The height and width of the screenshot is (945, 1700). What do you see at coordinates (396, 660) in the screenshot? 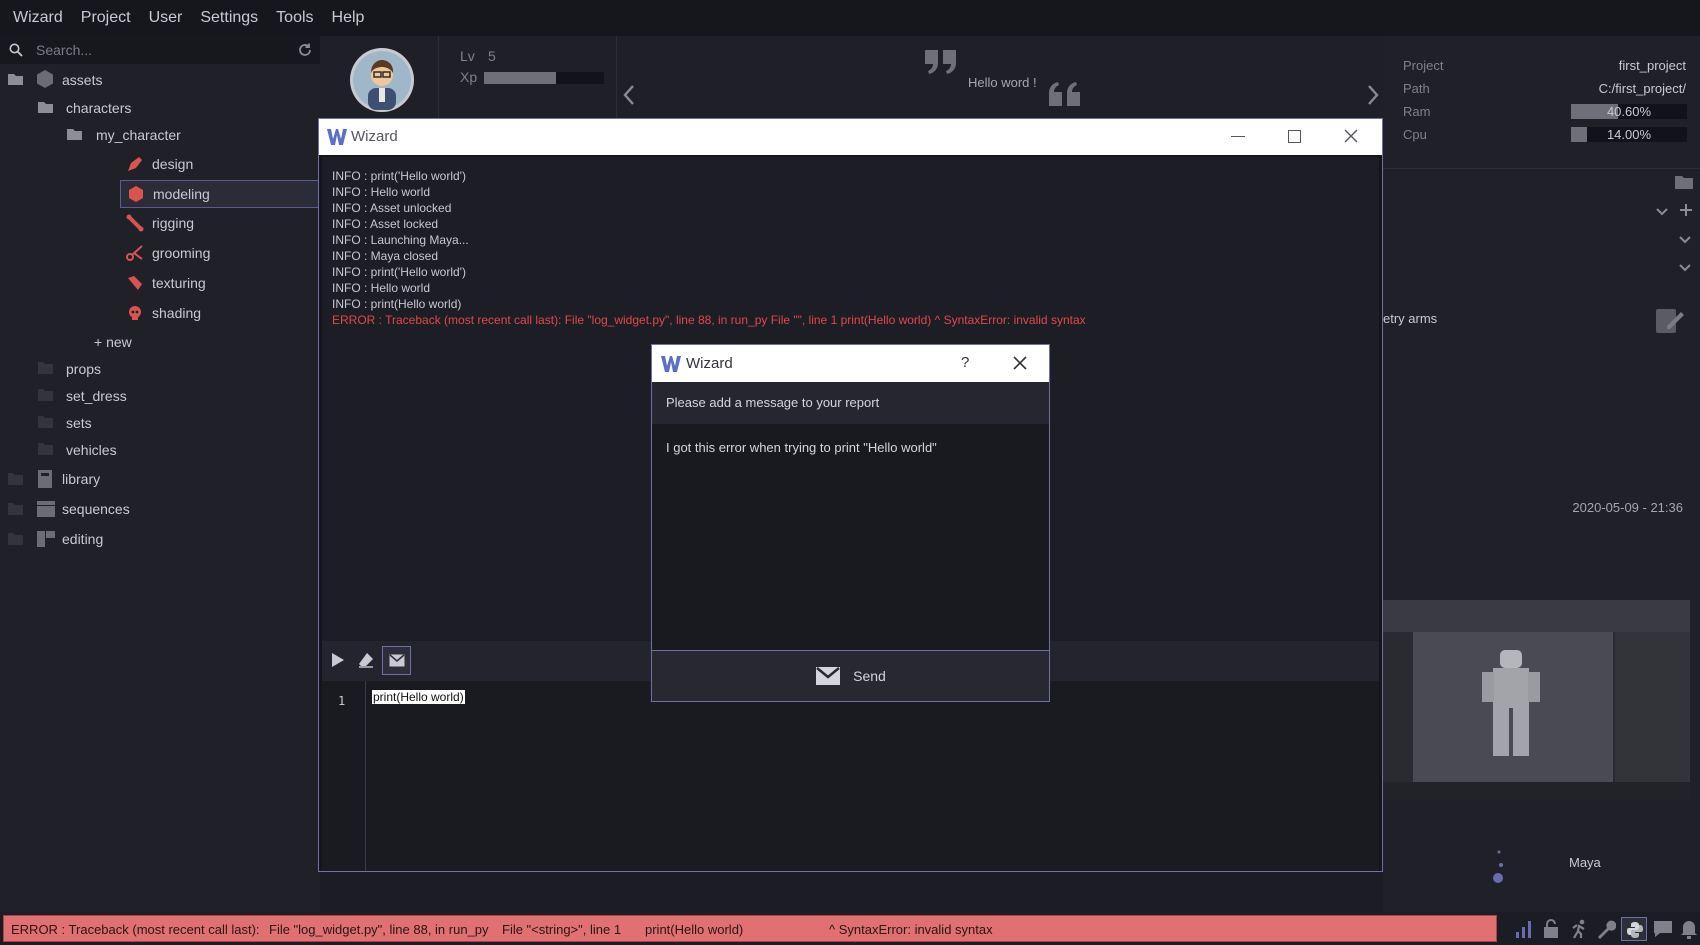
I see `report-mail-button` at bounding box center [396, 660].